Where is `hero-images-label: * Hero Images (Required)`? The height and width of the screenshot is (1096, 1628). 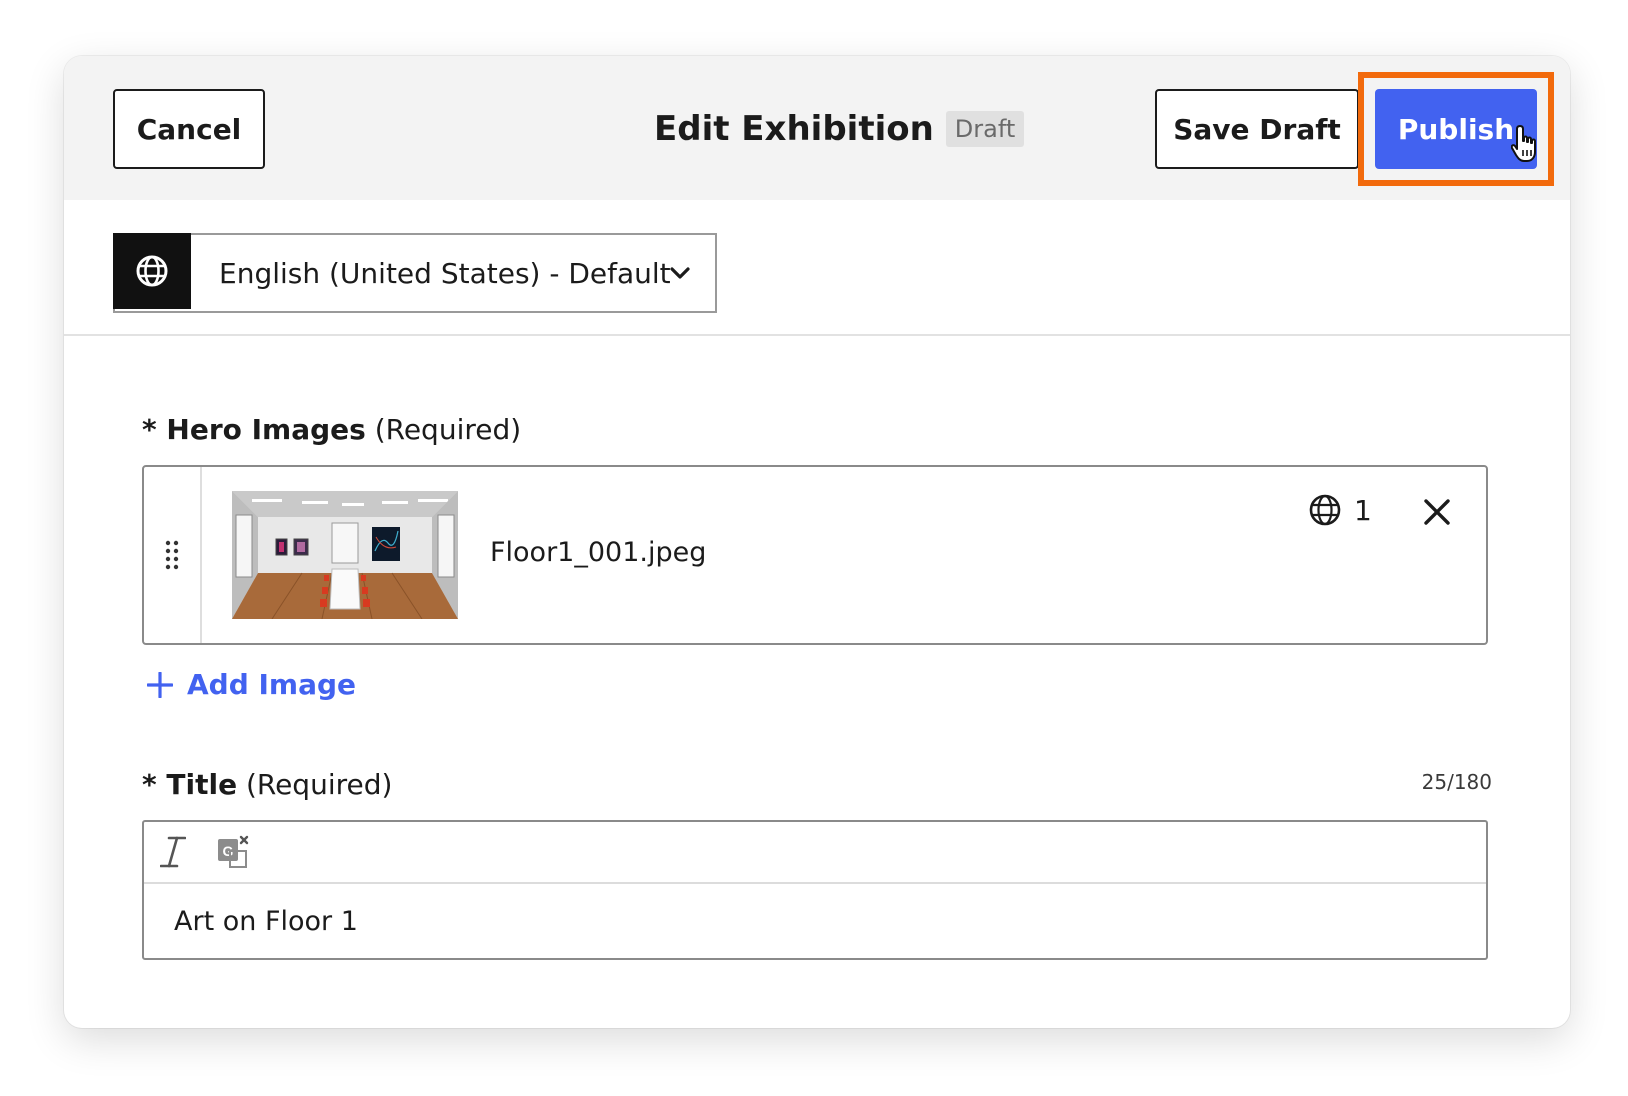 hero-images-label: * Hero Images (Required) is located at coordinates (332, 429).